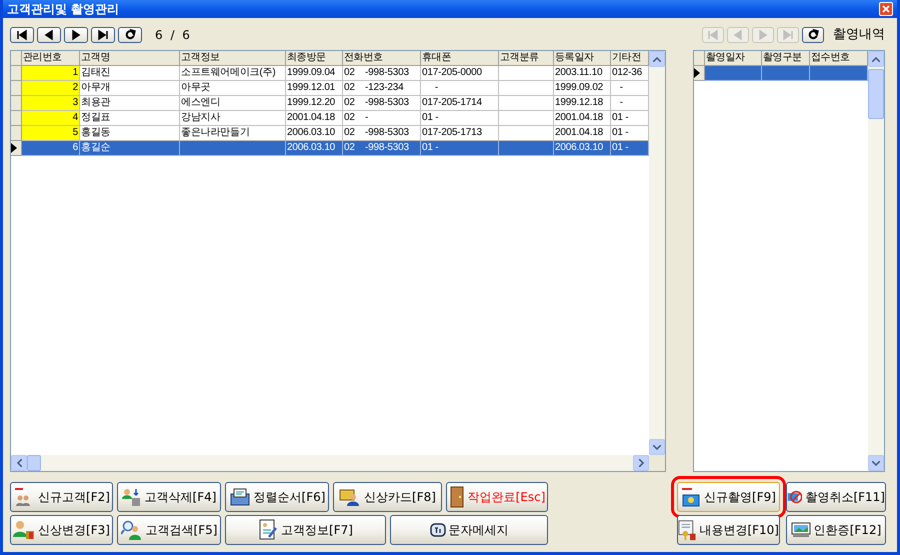 The image size is (900, 555). Describe the element at coordinates (130, 118) in the screenshot. I see `table-cell: 정길표` at that location.